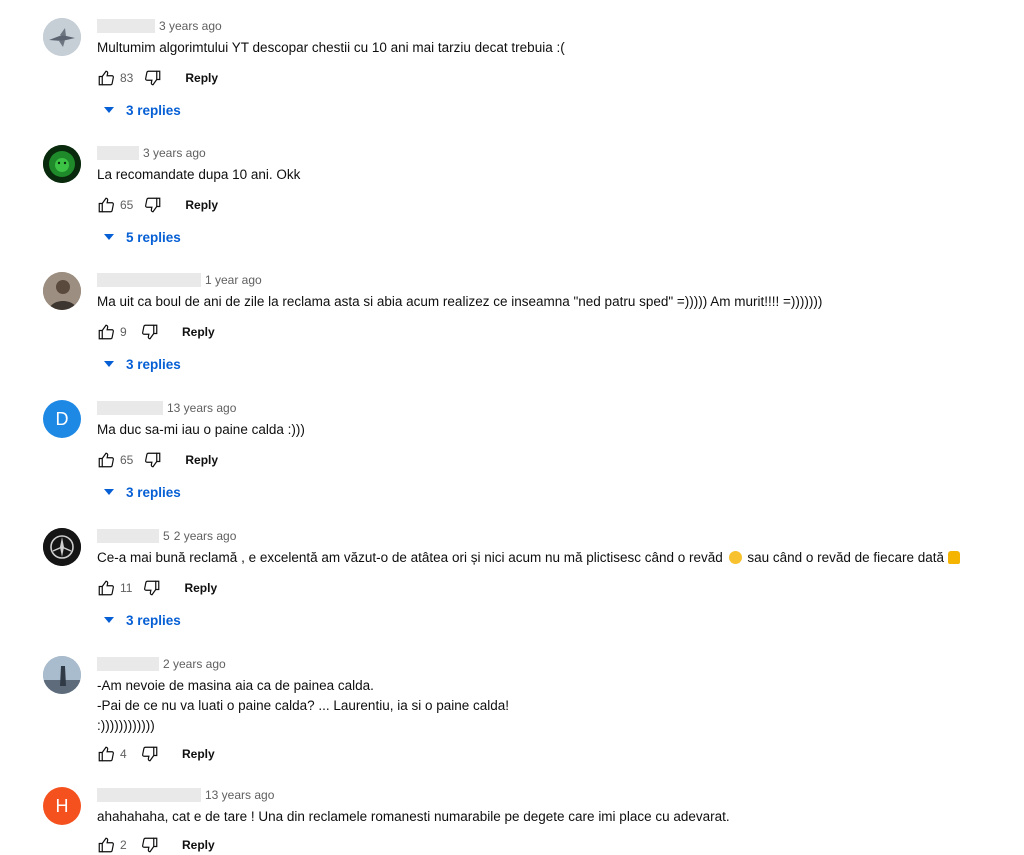 The image size is (1024, 855). What do you see at coordinates (126, 588) in the screenshot?
I see `like-count: 11` at bounding box center [126, 588].